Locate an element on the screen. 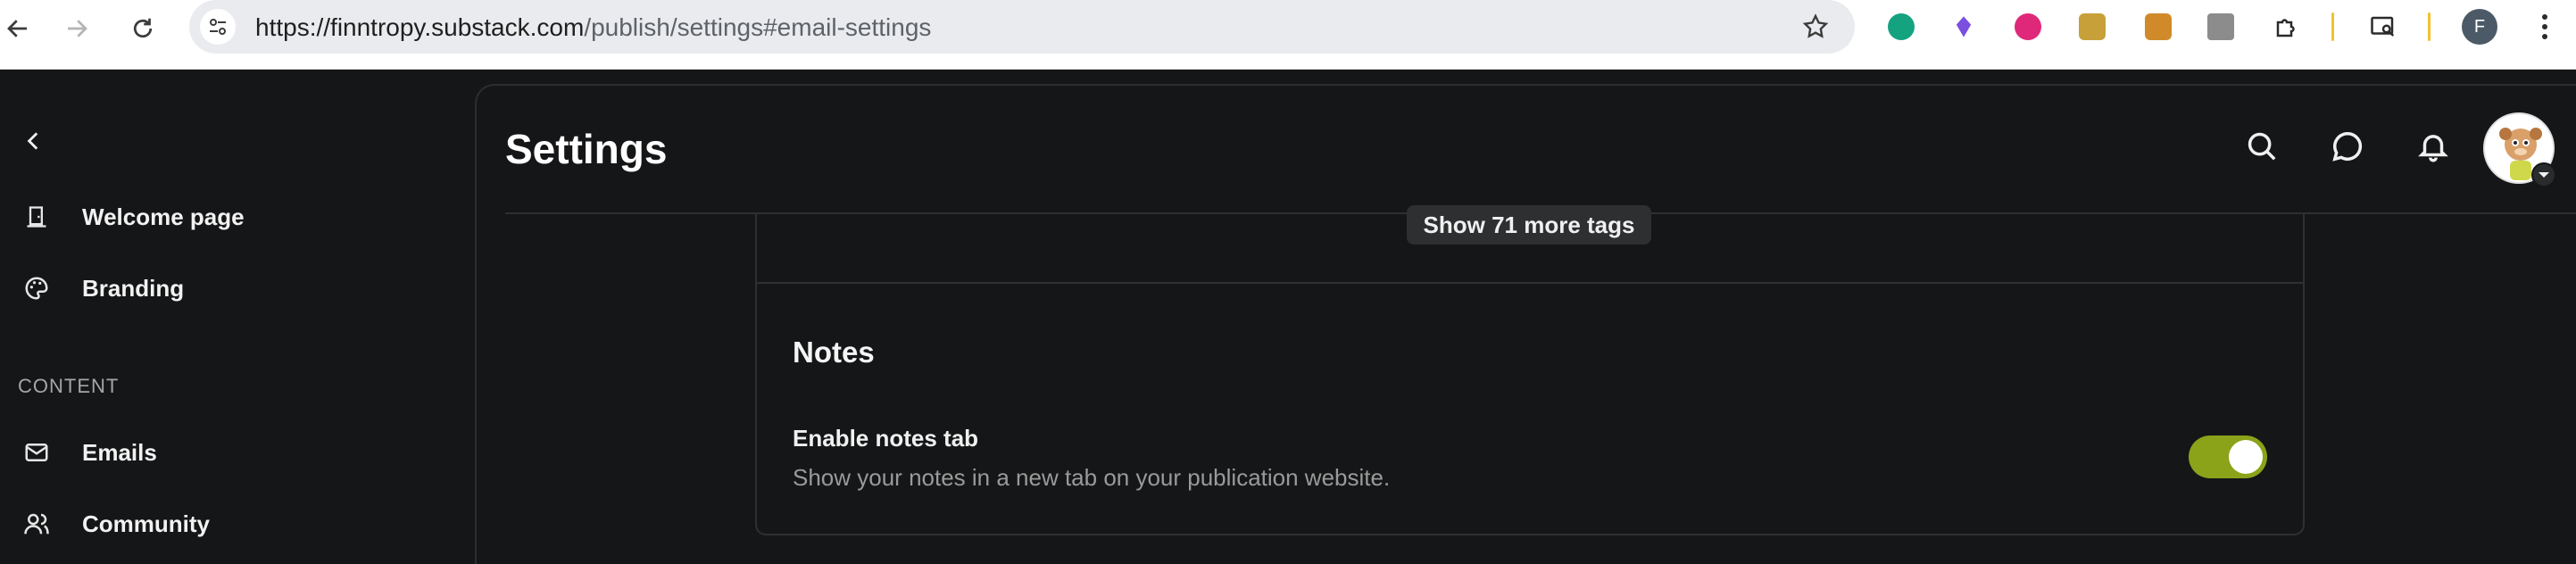  puzzle-icon is located at coordinates (2287, 27).